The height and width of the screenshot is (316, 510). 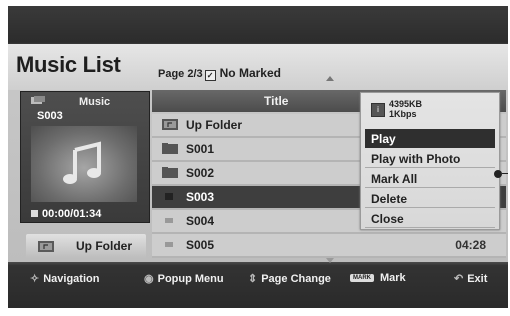 I want to click on page-number: Page 2/3, so click(x=180, y=74).